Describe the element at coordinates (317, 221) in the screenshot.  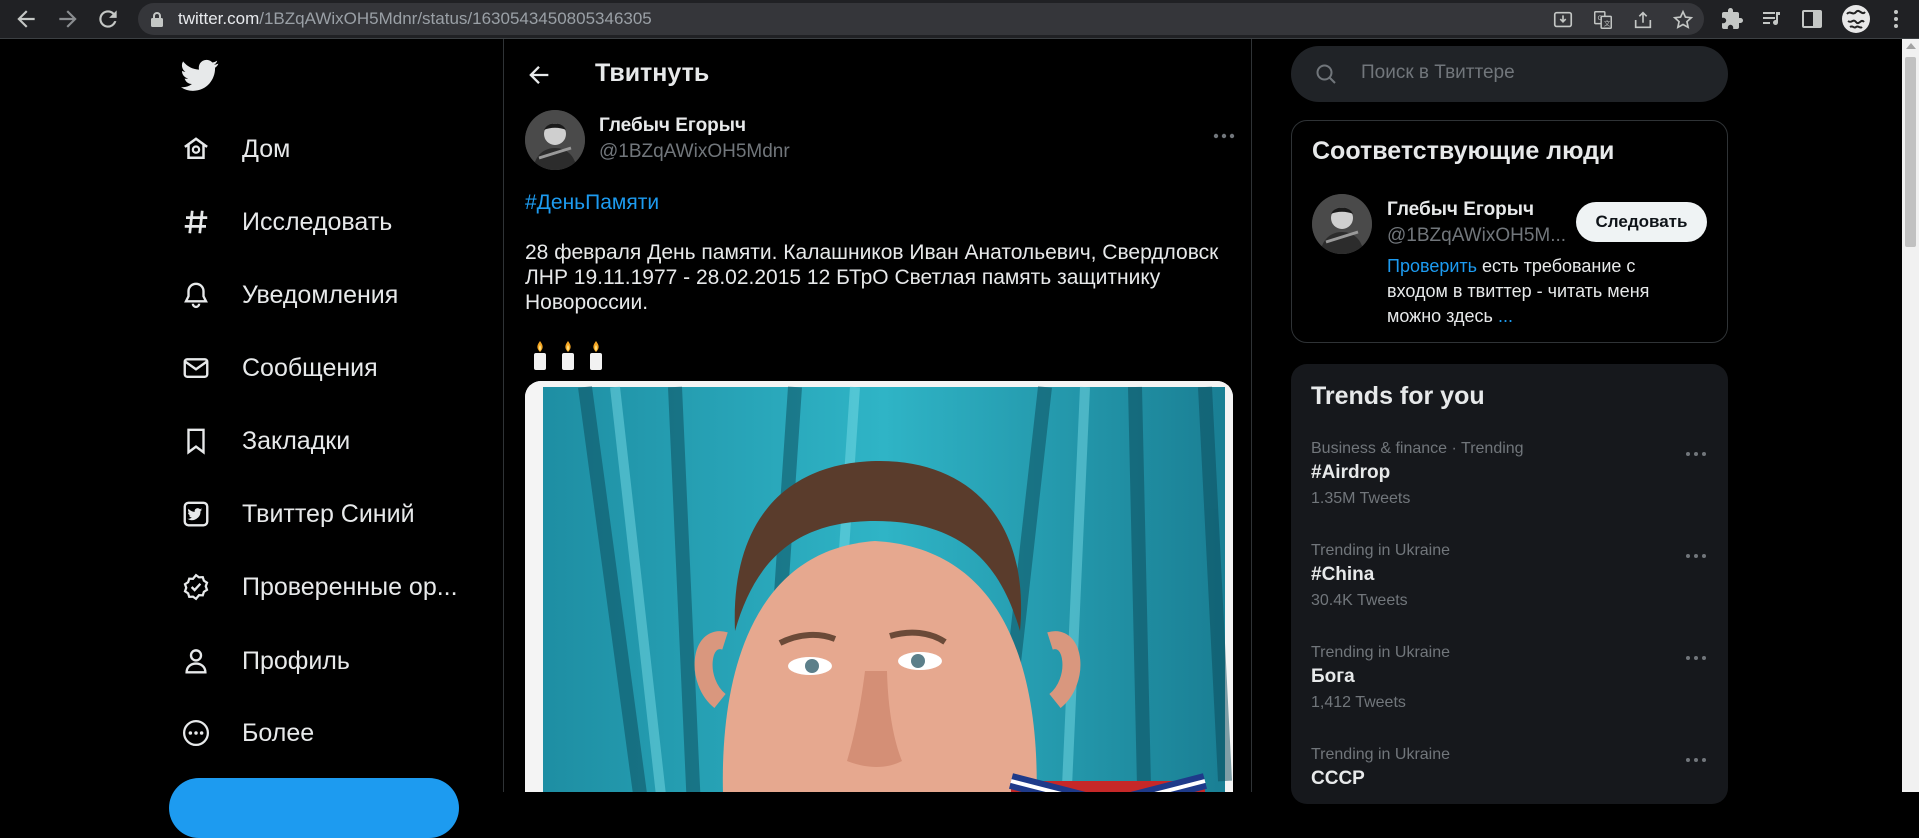
I see `nav-explore-label: Исследовать` at that location.